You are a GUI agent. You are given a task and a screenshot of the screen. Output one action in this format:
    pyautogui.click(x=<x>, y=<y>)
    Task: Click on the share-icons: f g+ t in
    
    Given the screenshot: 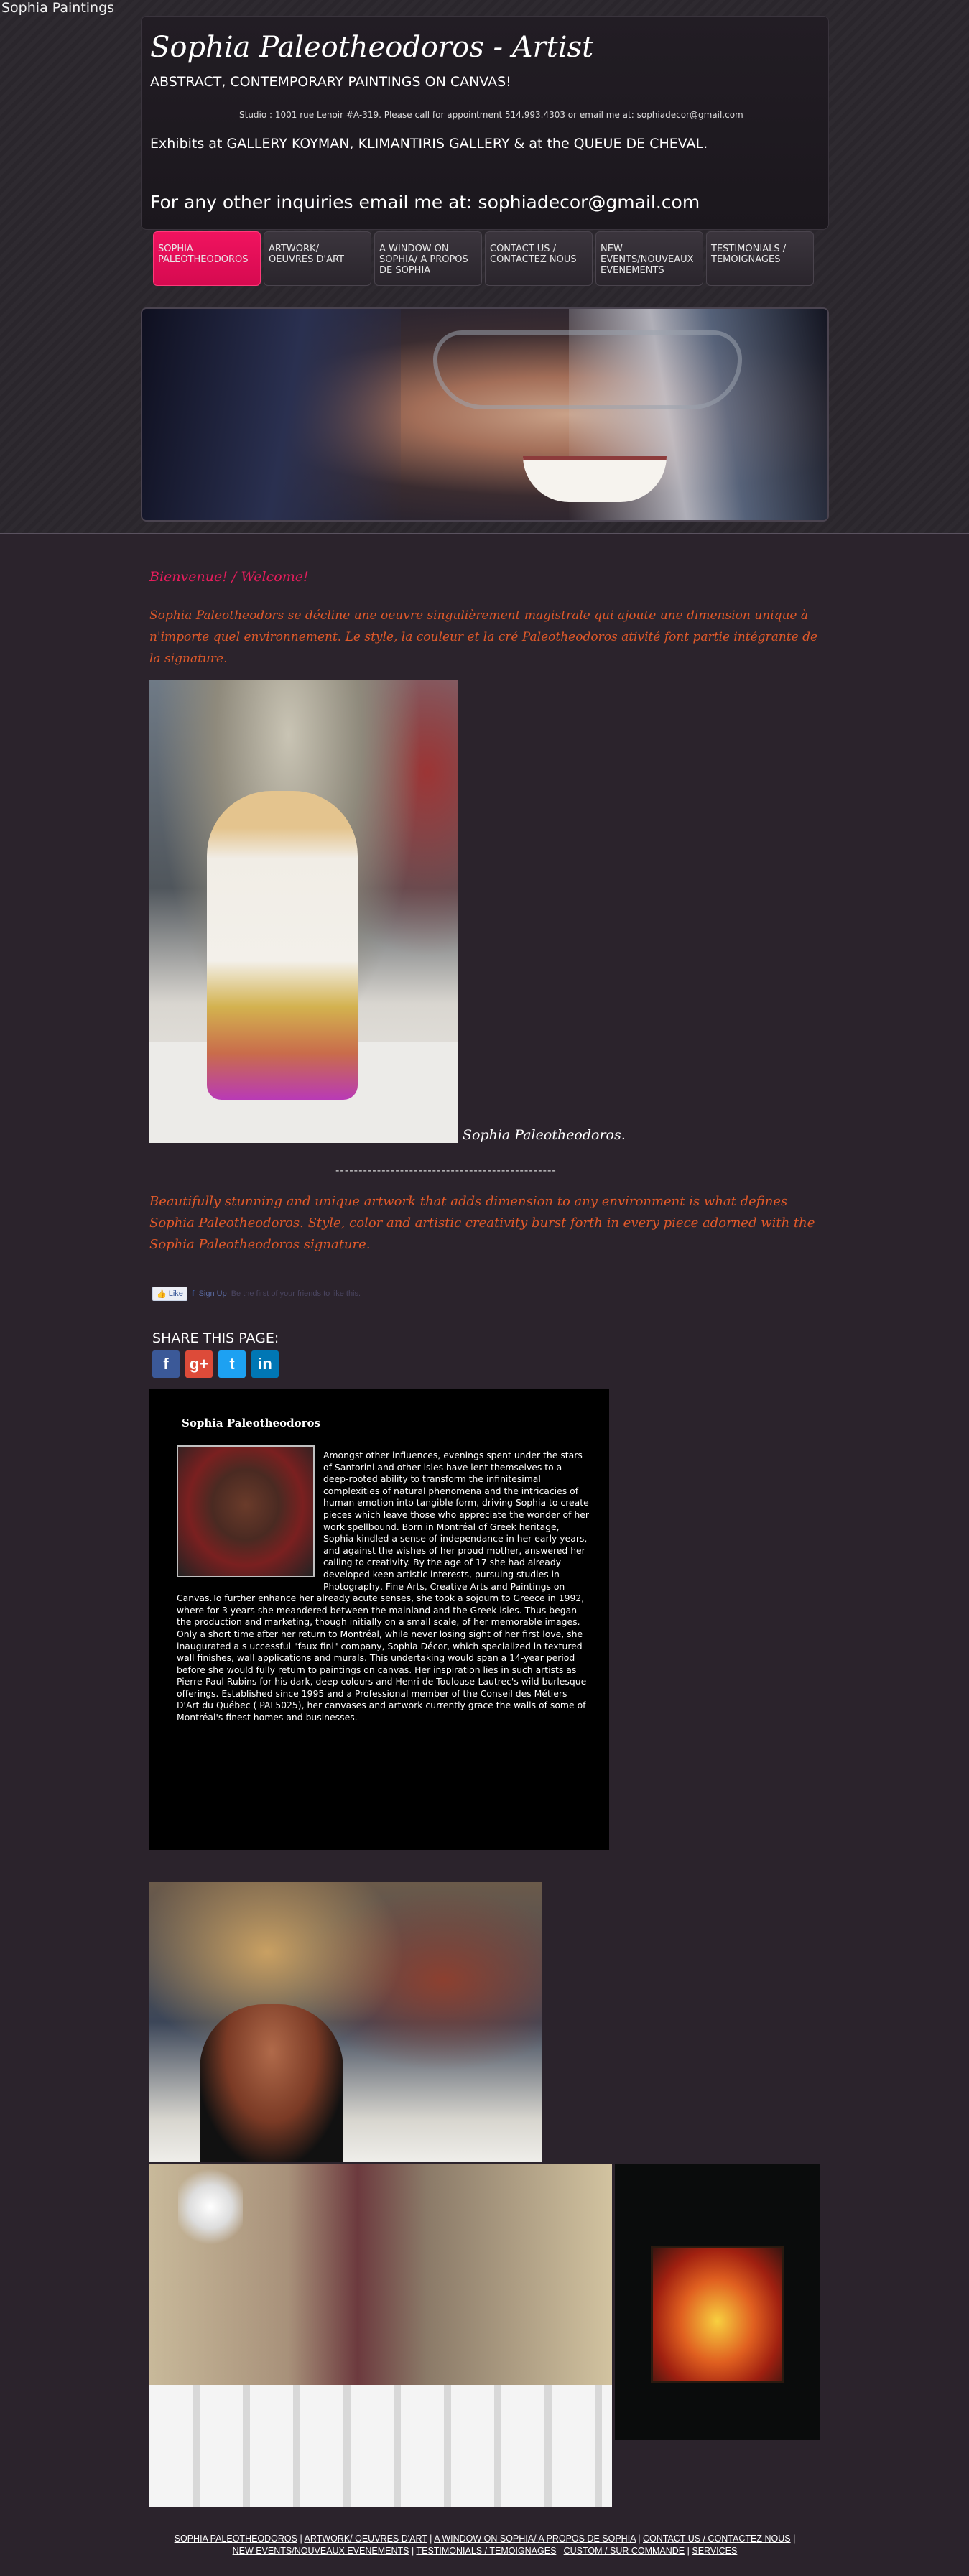 What is the action you would take?
    pyautogui.click(x=215, y=1364)
    